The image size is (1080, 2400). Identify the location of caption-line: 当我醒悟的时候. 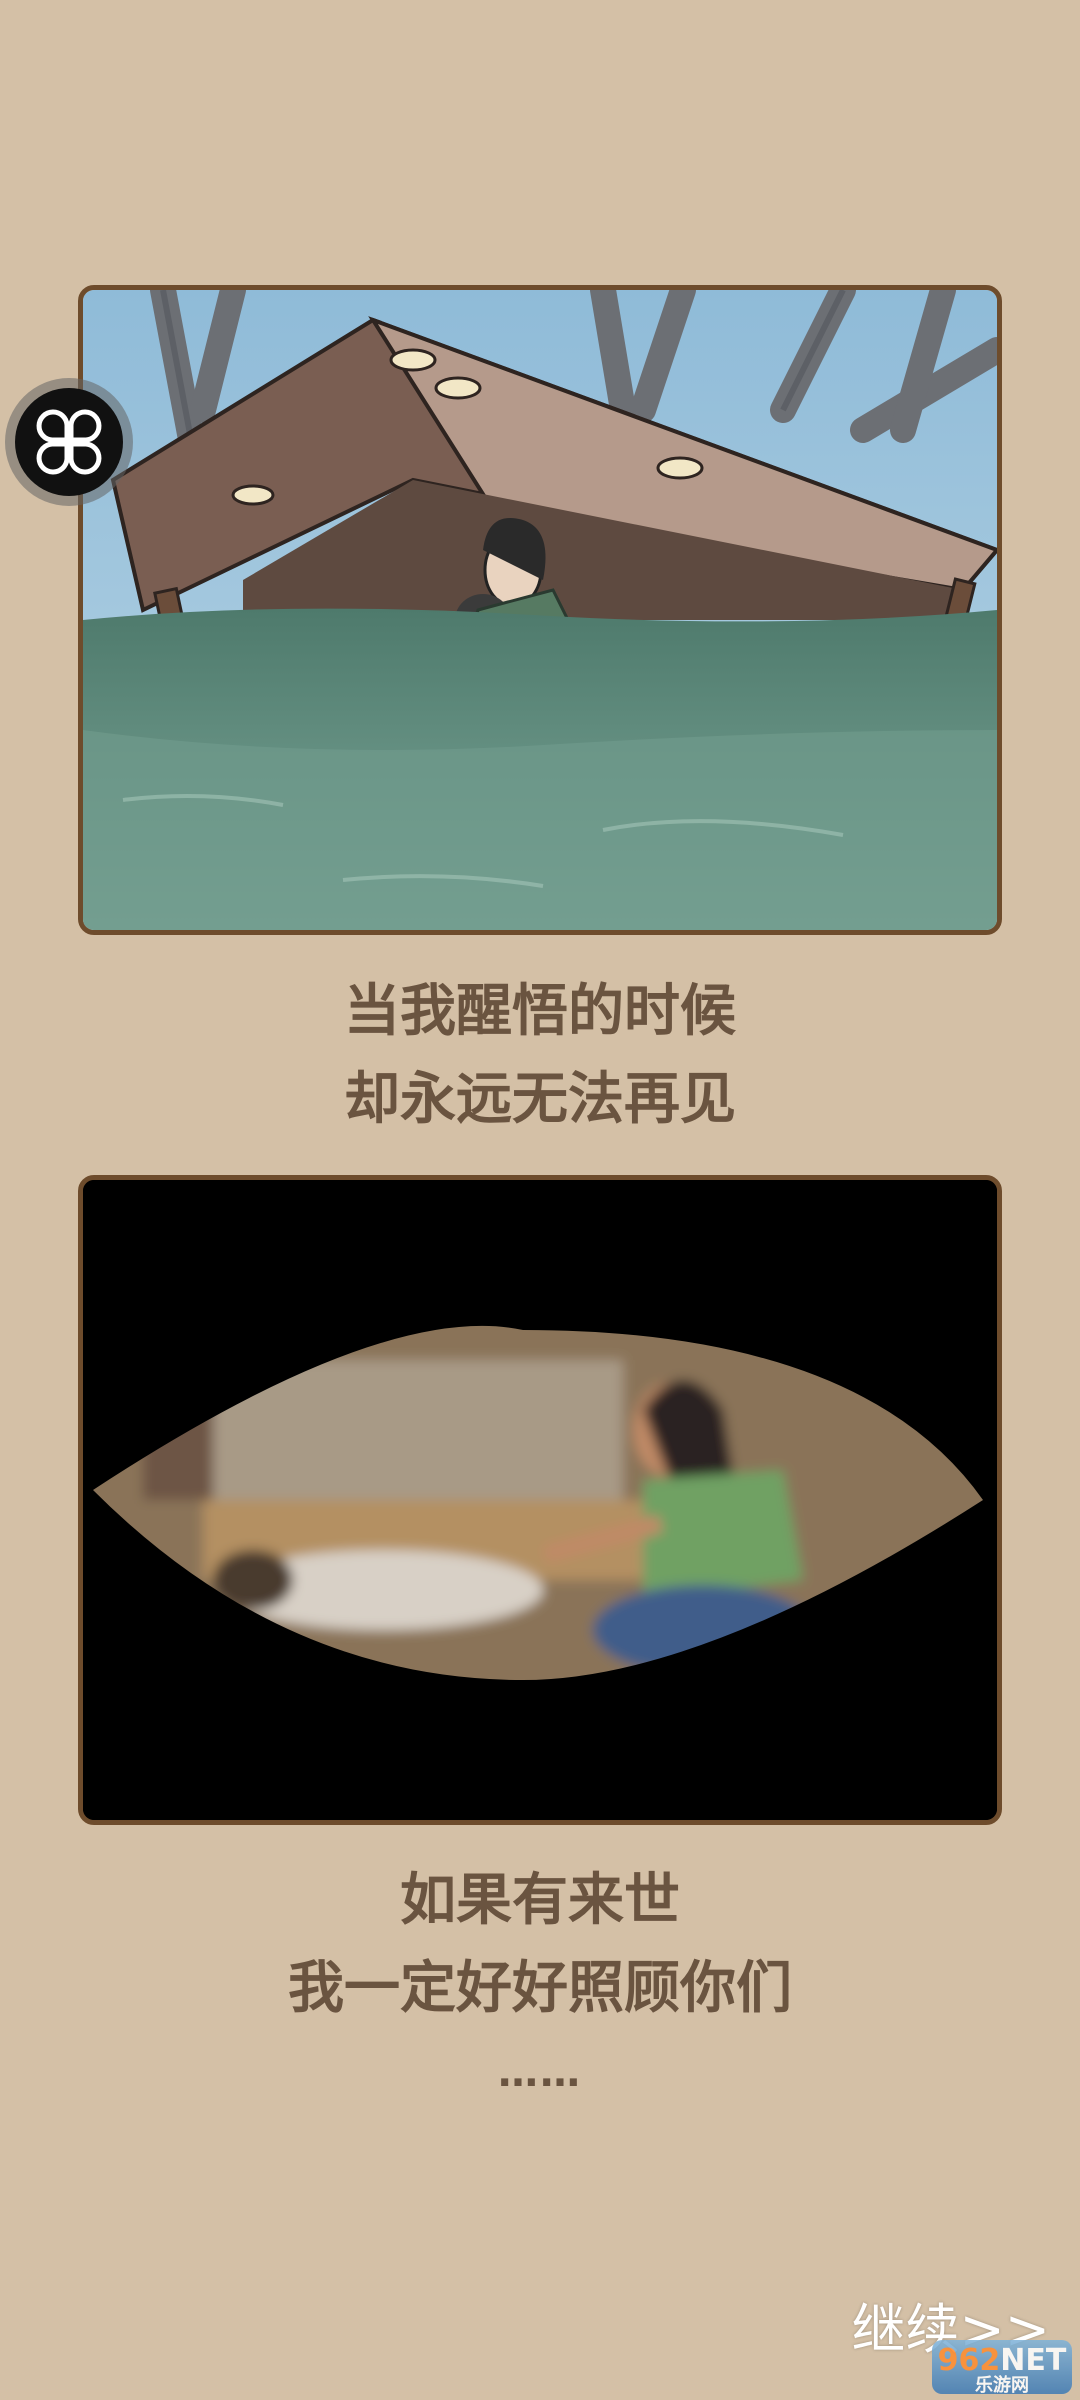
(540, 1011).